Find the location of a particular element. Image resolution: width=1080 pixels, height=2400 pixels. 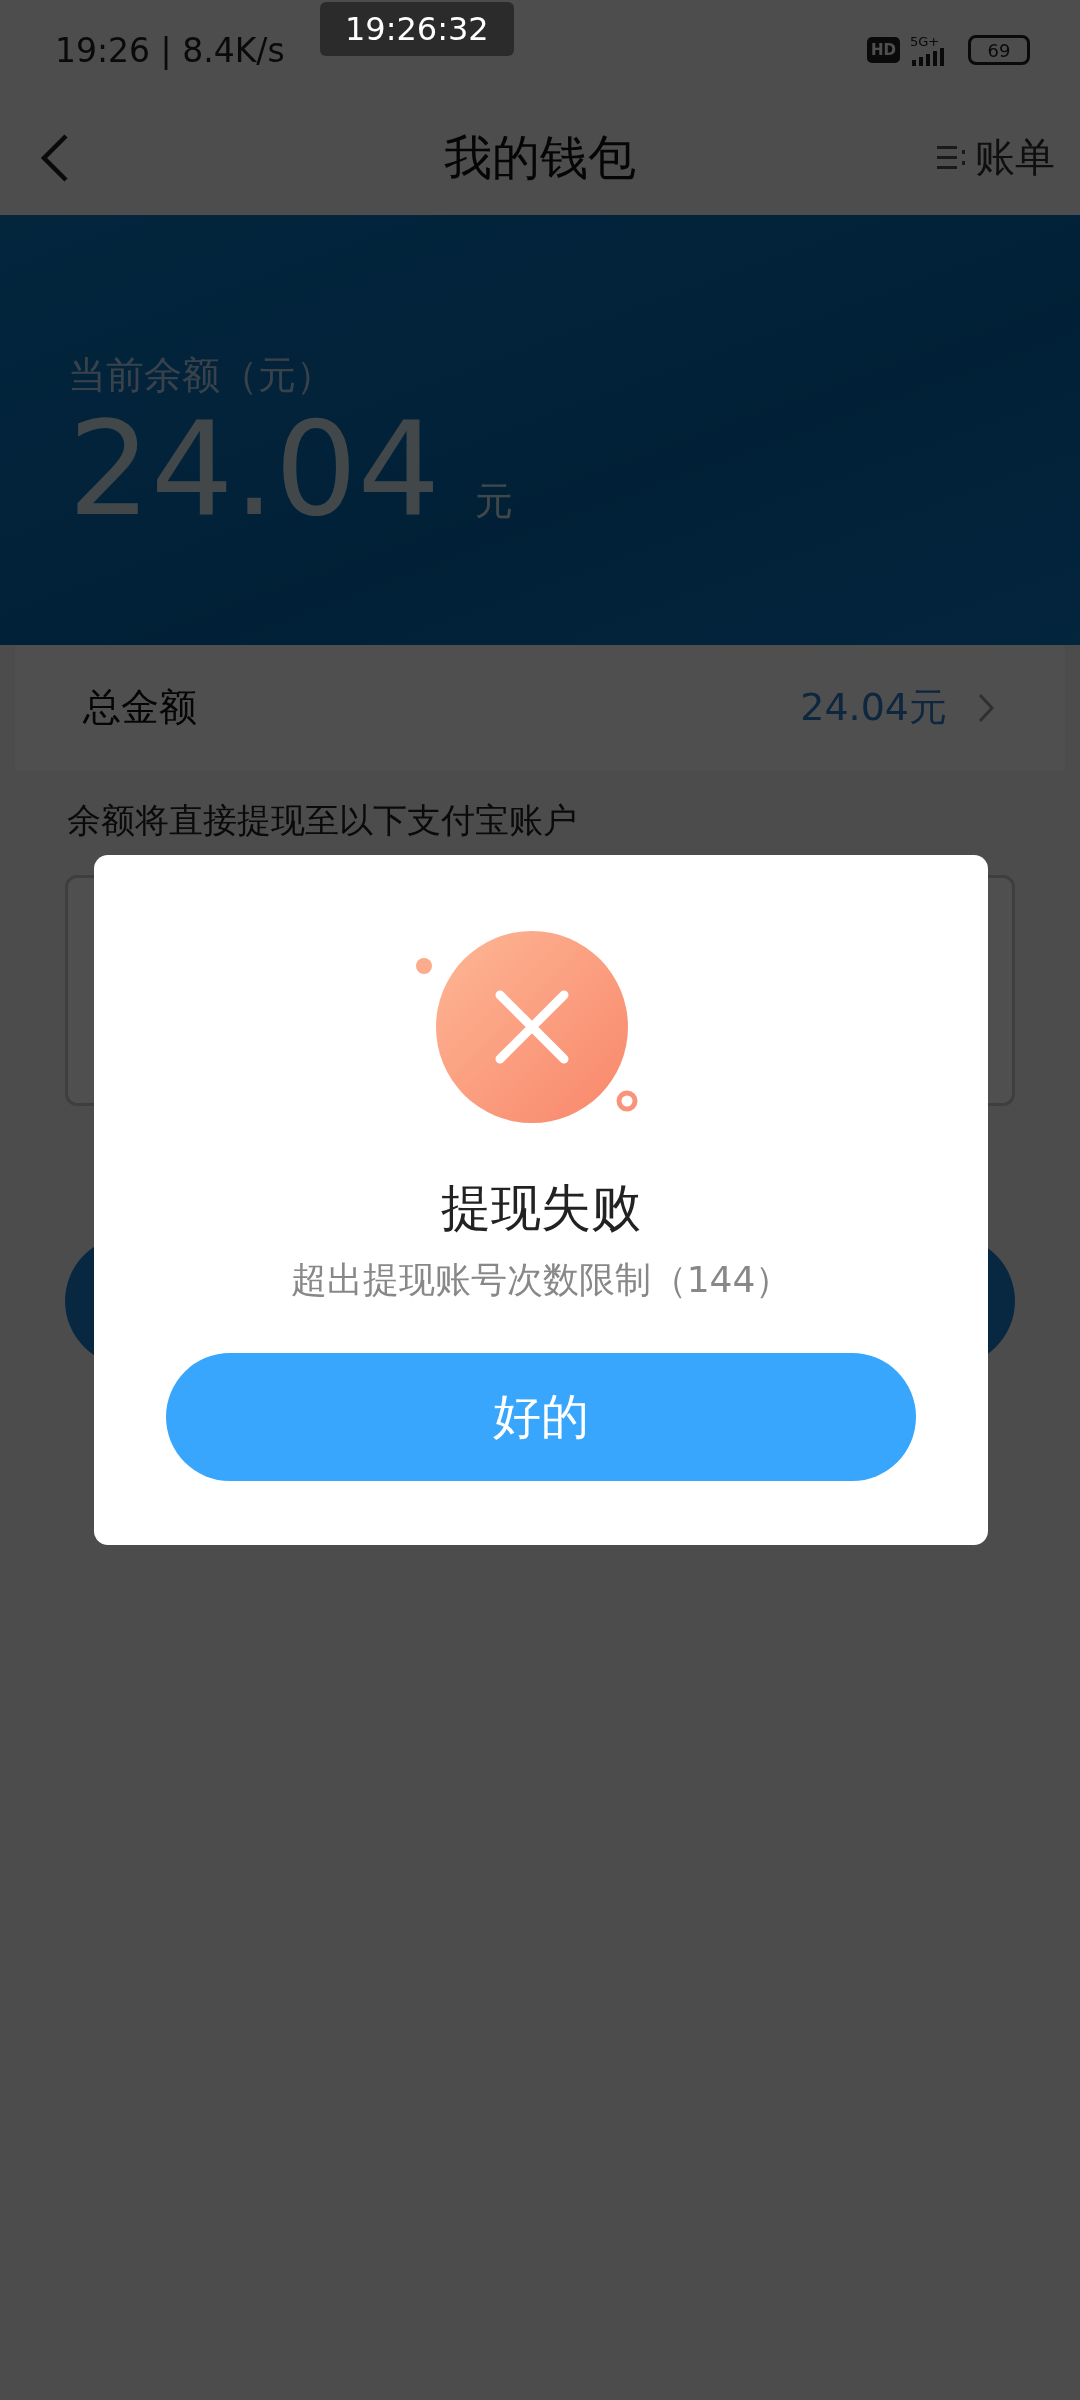

back-icon is located at coordinates (55, 157).